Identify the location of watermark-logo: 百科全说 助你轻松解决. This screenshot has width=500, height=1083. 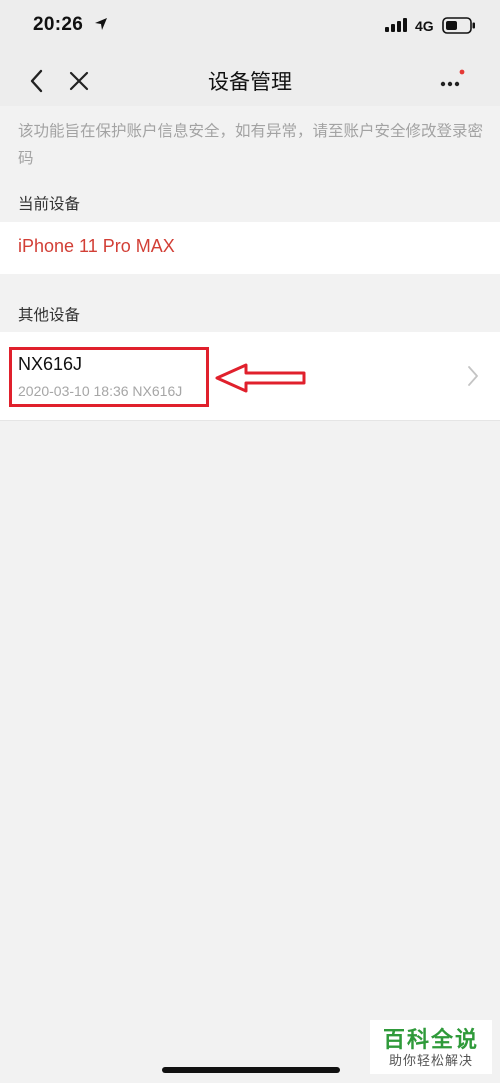
(431, 1047).